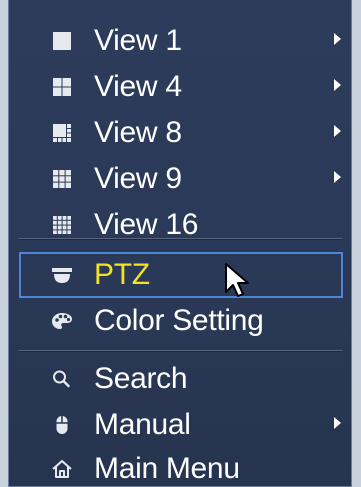 Image resolution: width=361 pixels, height=487 pixels. What do you see at coordinates (62, 133) in the screenshot?
I see `view-8-icon` at bounding box center [62, 133].